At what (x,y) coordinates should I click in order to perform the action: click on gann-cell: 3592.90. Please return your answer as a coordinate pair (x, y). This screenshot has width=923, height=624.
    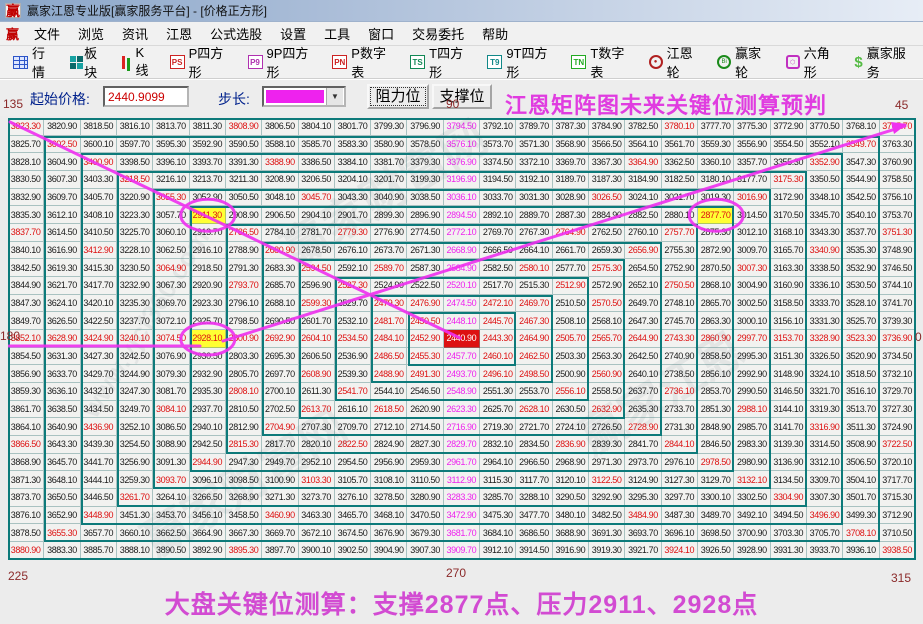
    Looking at the image, I should click on (207, 144).